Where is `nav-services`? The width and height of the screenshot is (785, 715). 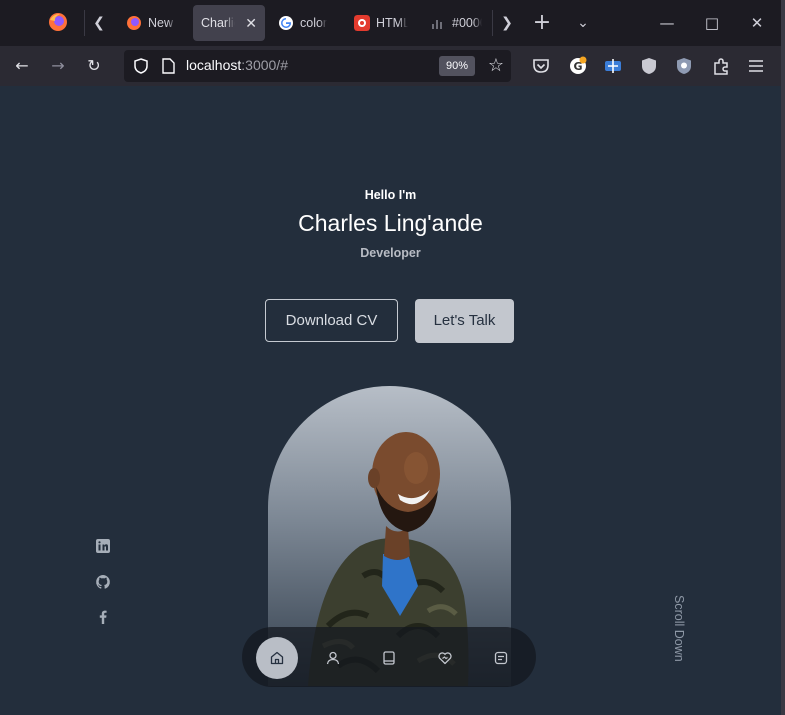 nav-services is located at coordinates (445, 658).